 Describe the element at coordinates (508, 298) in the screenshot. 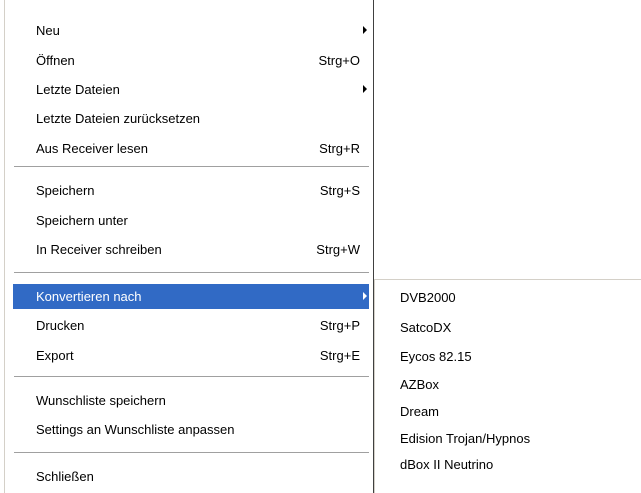

I see `submenu-item-dvb2000: DVB2000` at that location.